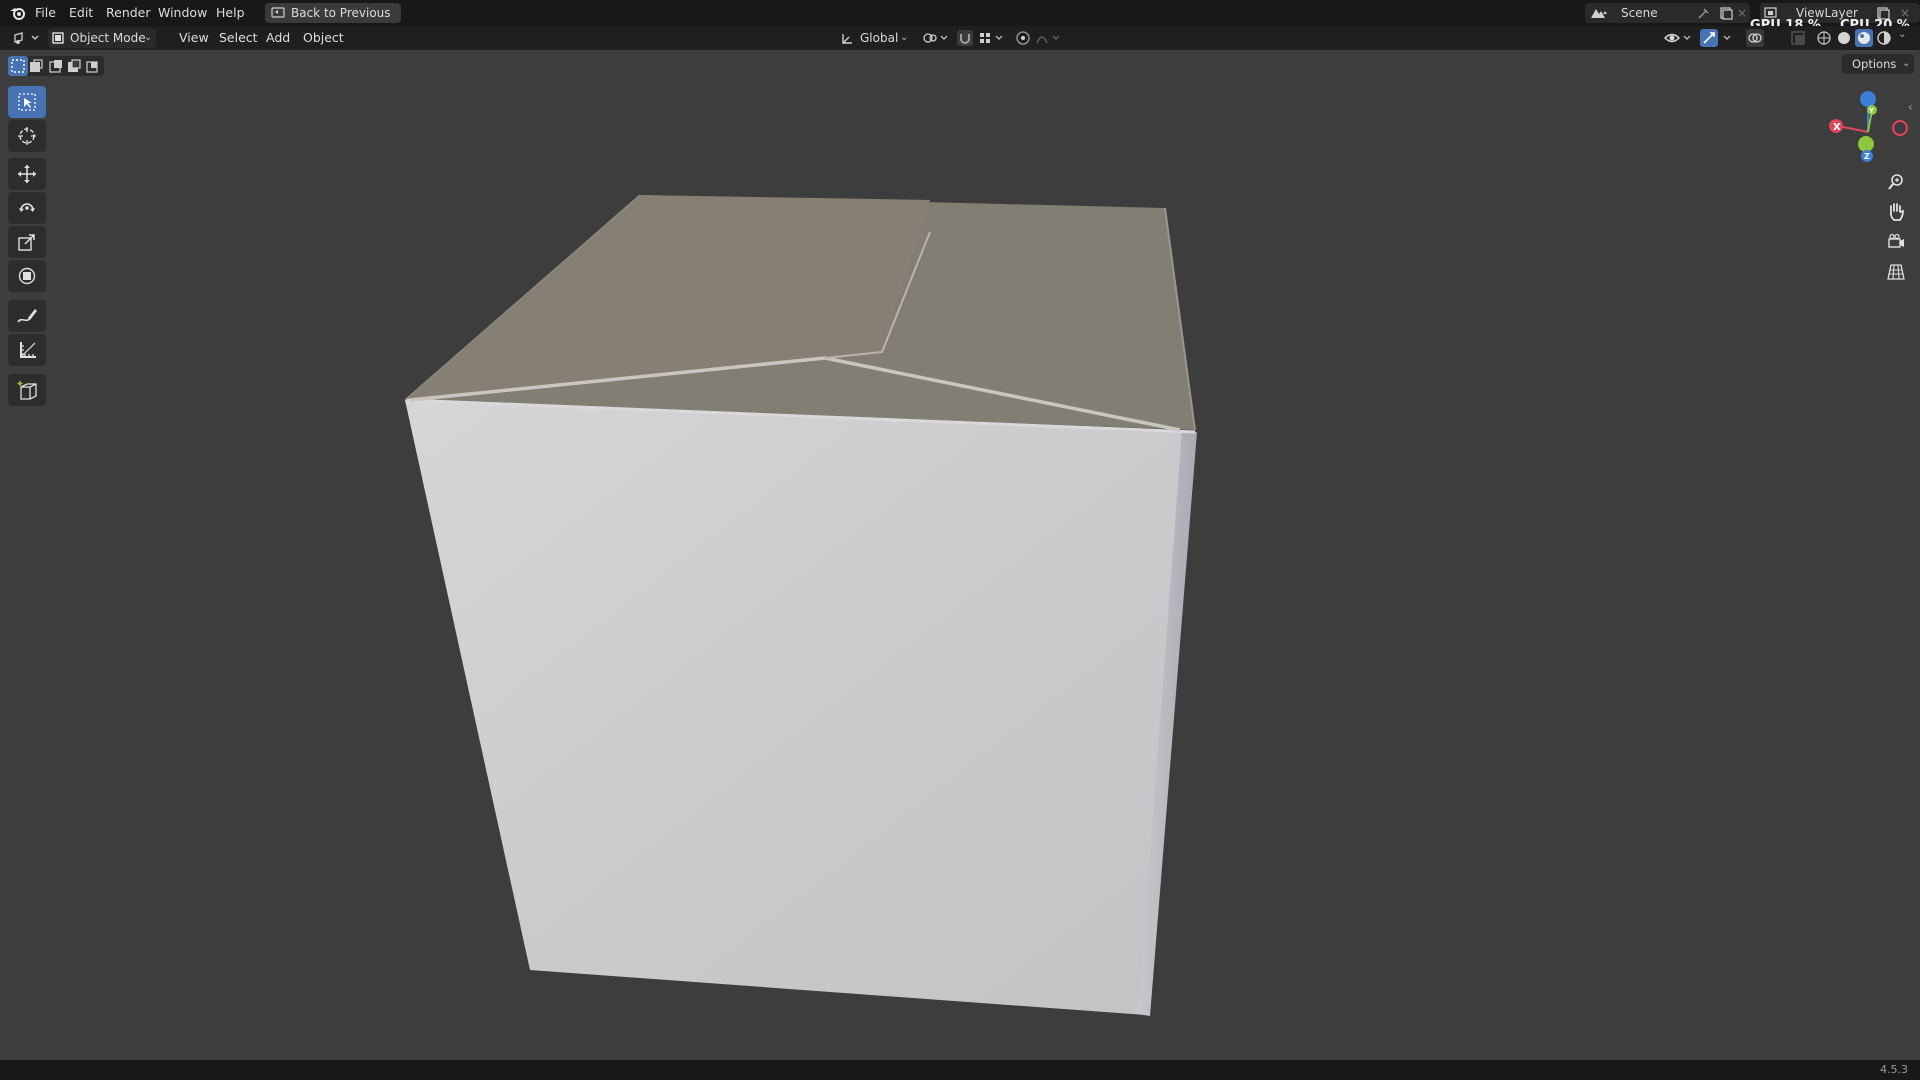 The width and height of the screenshot is (1920, 1080). What do you see at coordinates (108, 38) in the screenshot?
I see `mode-label: Object Mode` at bounding box center [108, 38].